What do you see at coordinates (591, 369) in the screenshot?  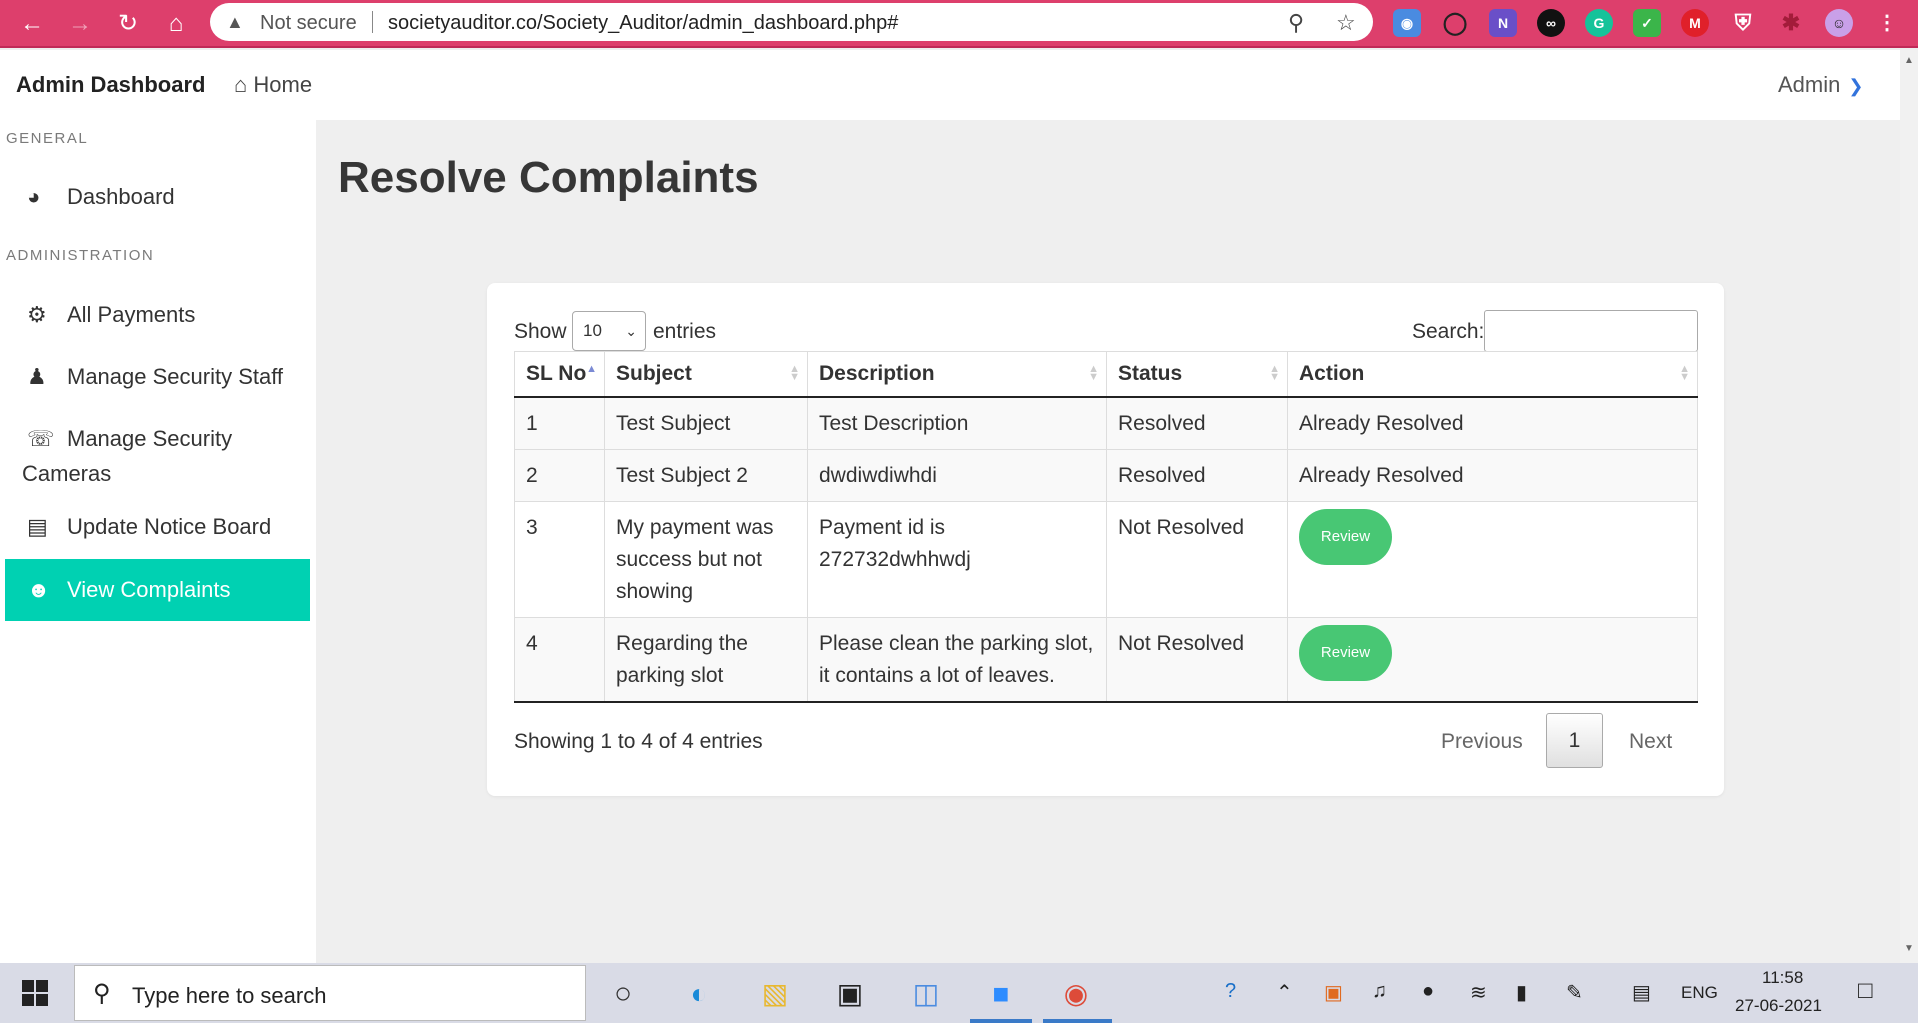 I see `sort-icon: ▲` at bounding box center [591, 369].